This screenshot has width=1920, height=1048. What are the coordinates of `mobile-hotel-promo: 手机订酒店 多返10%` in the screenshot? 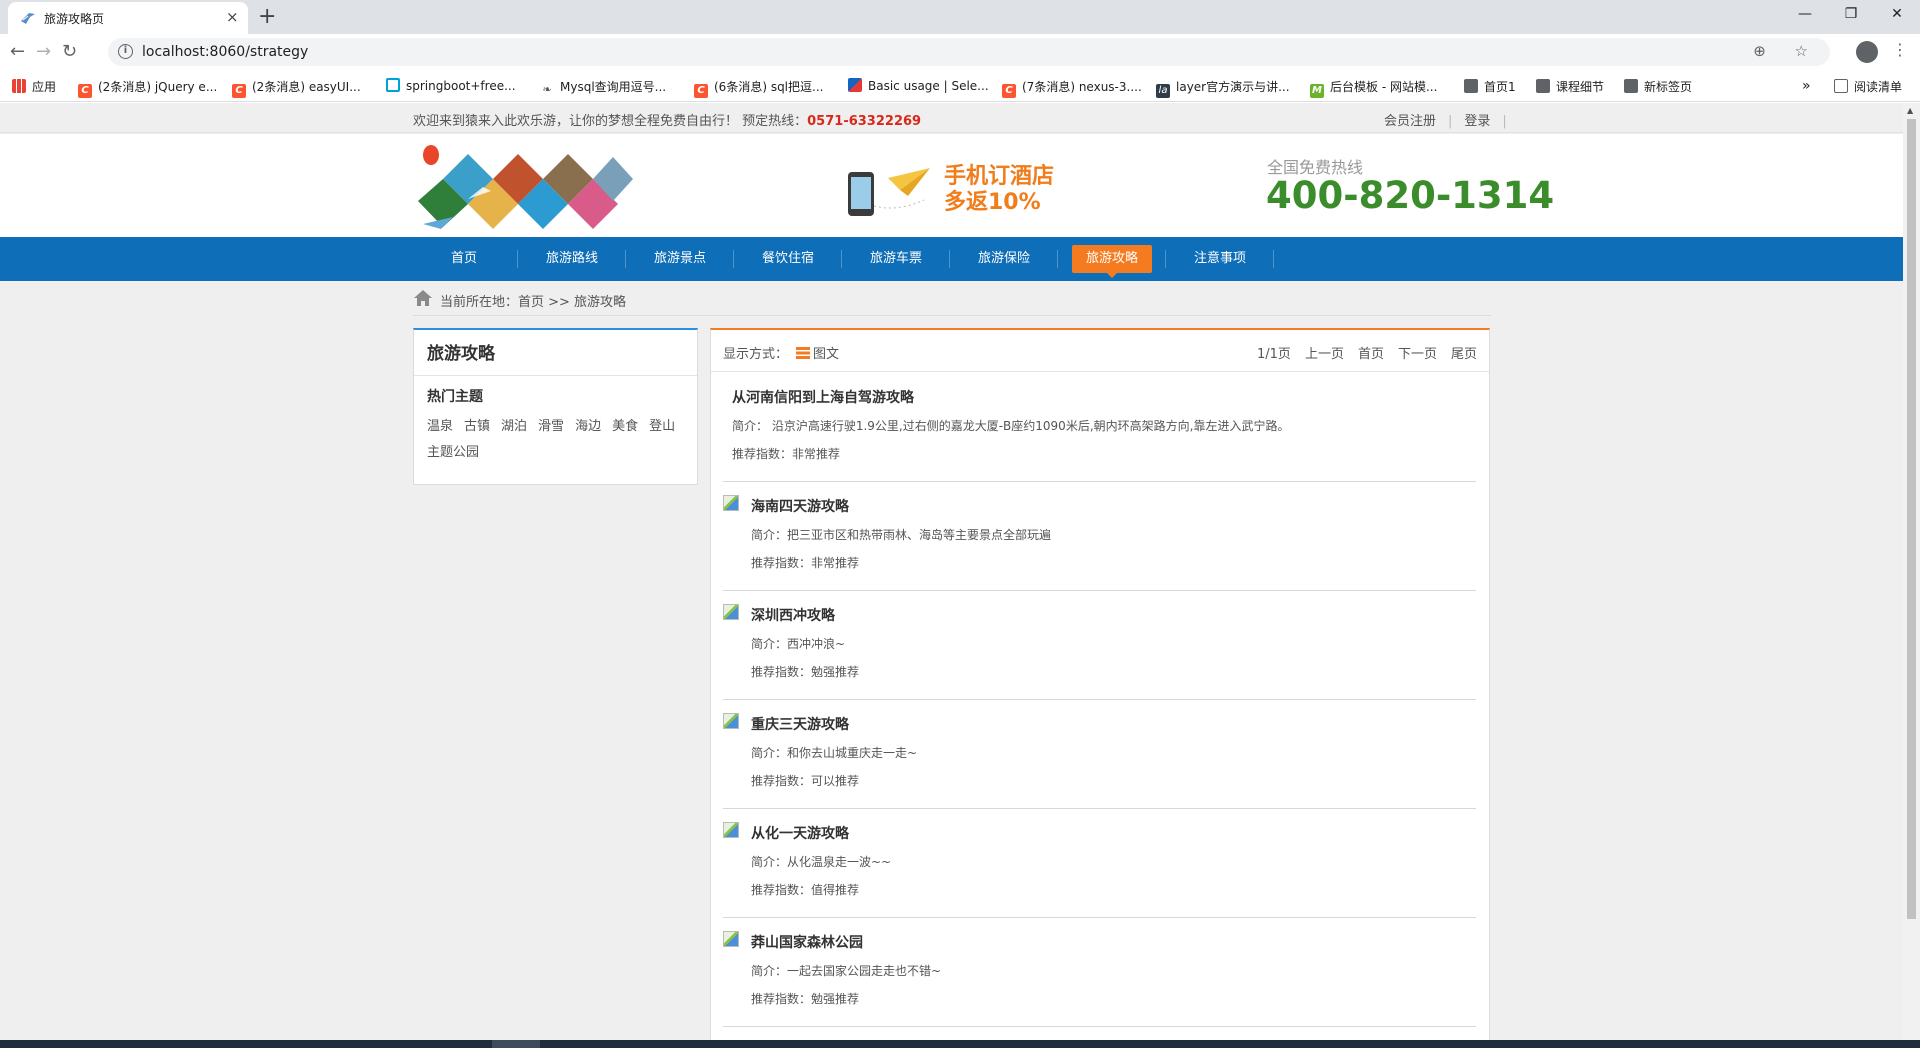 It's located at (948, 192).